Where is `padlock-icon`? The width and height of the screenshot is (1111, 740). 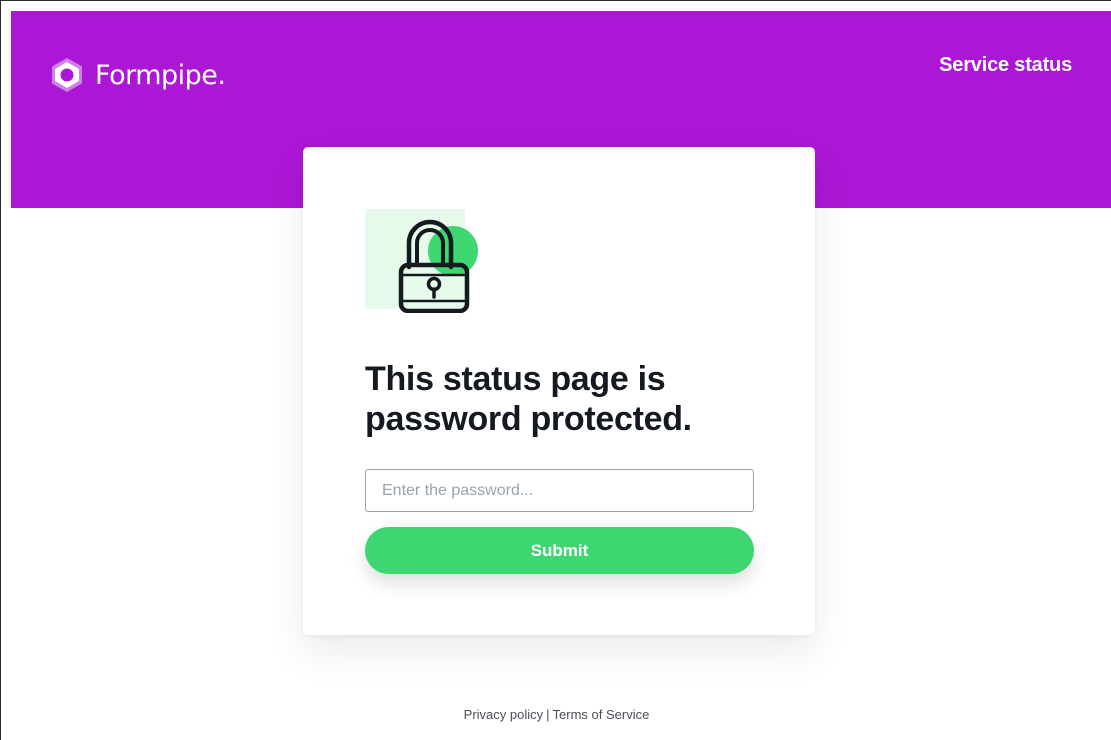
padlock-icon is located at coordinates (421, 261).